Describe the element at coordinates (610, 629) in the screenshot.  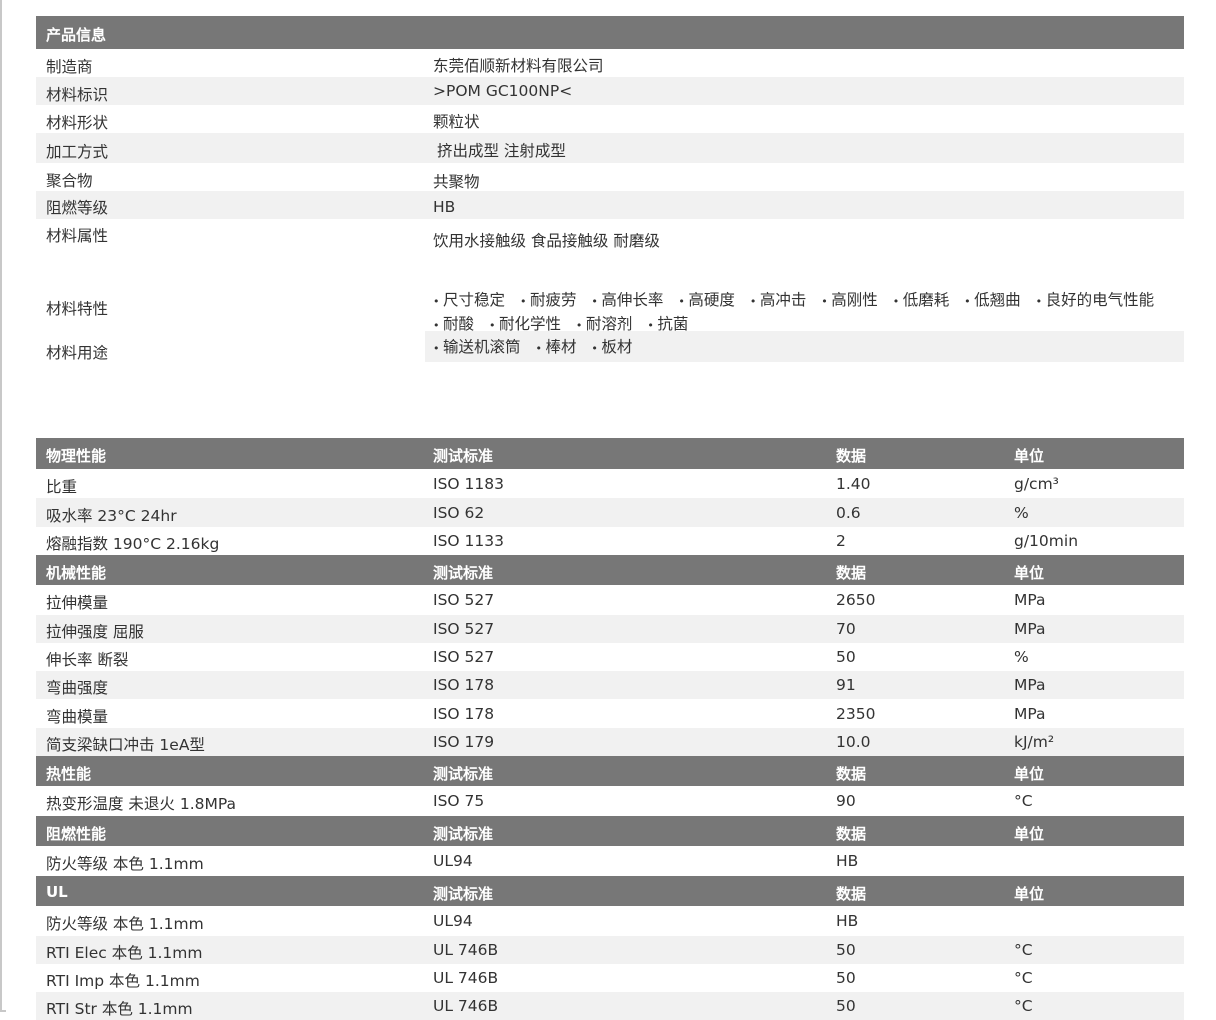
I see `property-row: 拉伸强度 屈服 ISO 527 70 MPa` at that location.